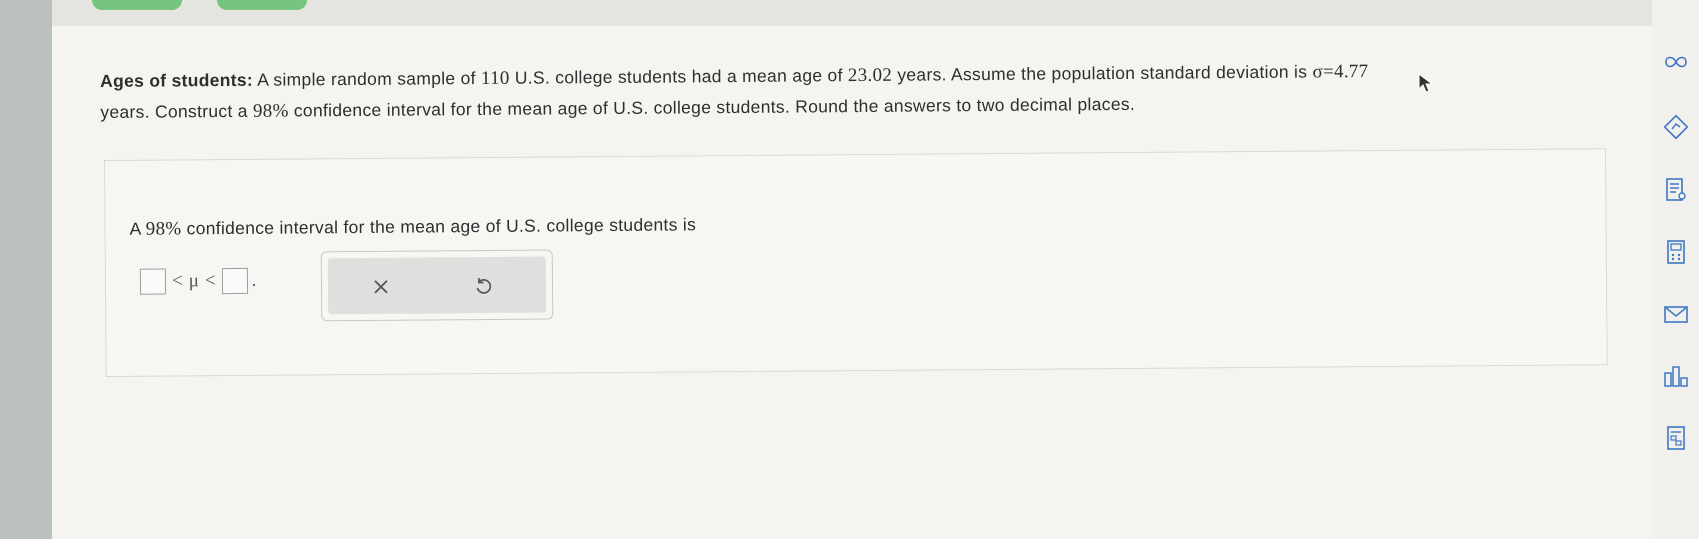  I want to click on stats-icon, so click(1676, 376).